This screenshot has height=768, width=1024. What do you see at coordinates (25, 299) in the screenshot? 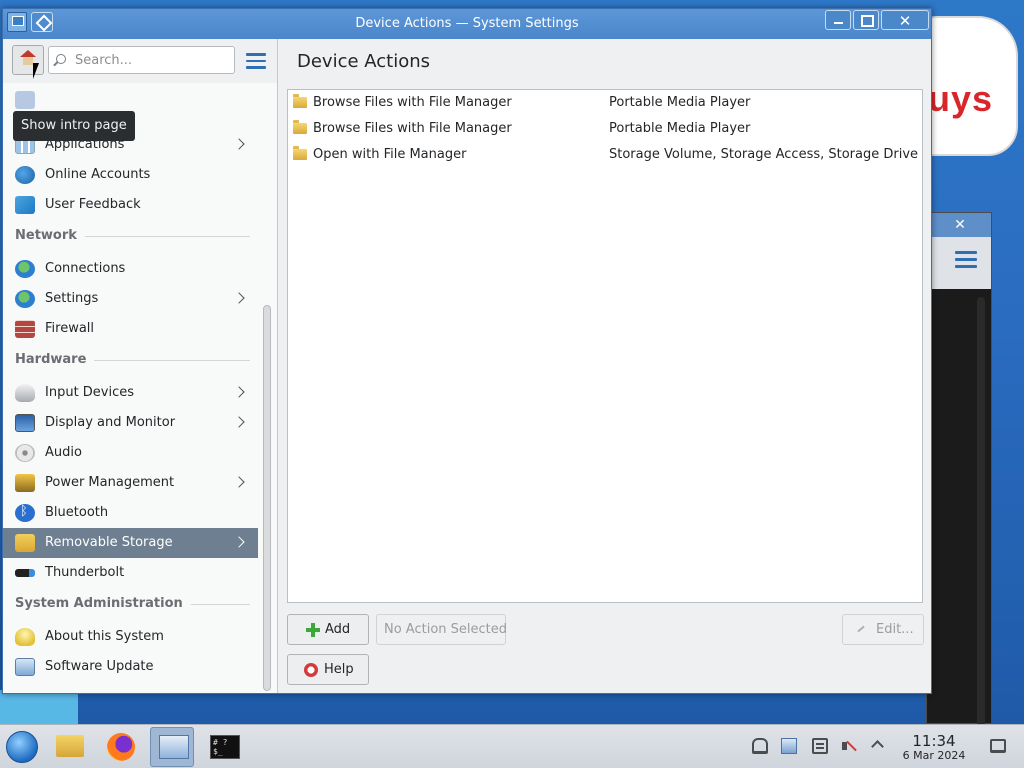
I see `network-settings-icon` at bounding box center [25, 299].